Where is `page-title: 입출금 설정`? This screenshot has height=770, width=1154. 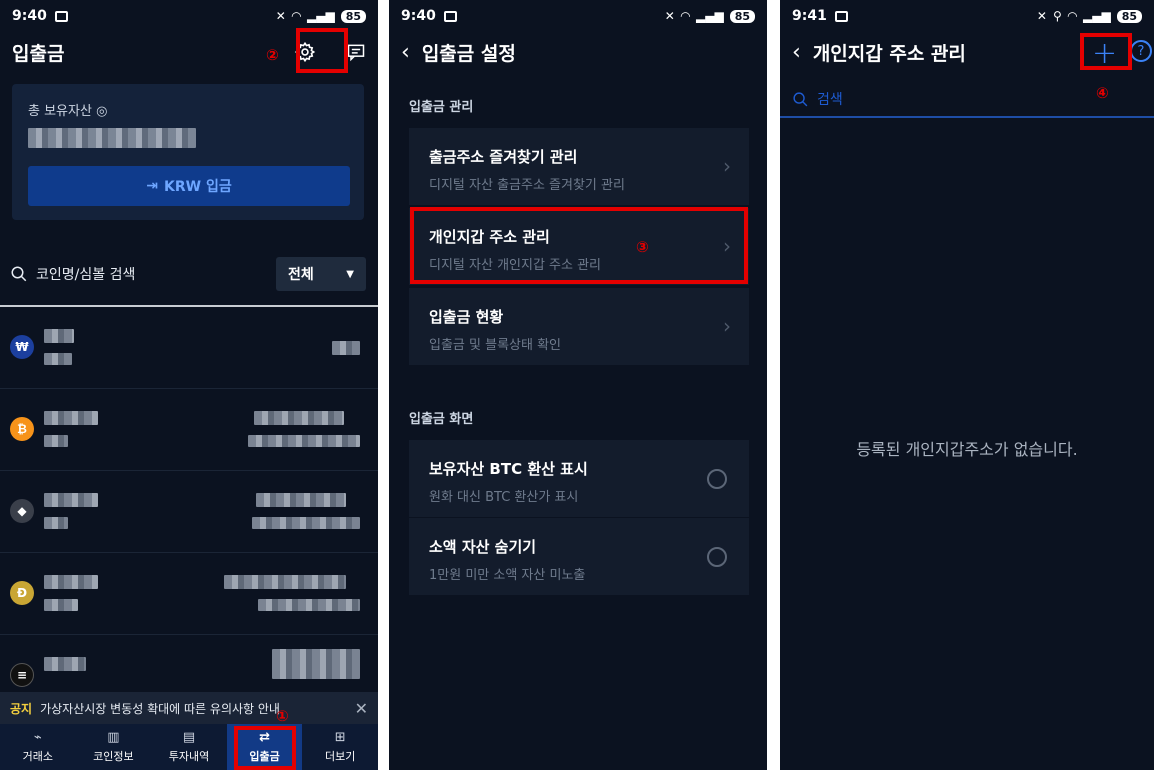 page-title: 입출금 설정 is located at coordinates (468, 53).